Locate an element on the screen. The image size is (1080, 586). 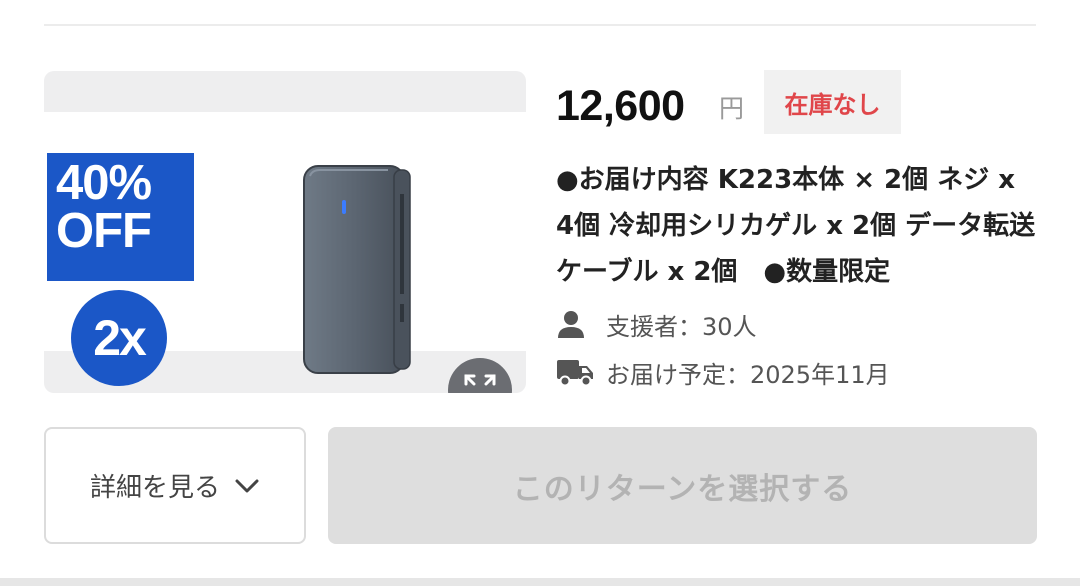
expand-image-button is located at coordinates (480, 375).